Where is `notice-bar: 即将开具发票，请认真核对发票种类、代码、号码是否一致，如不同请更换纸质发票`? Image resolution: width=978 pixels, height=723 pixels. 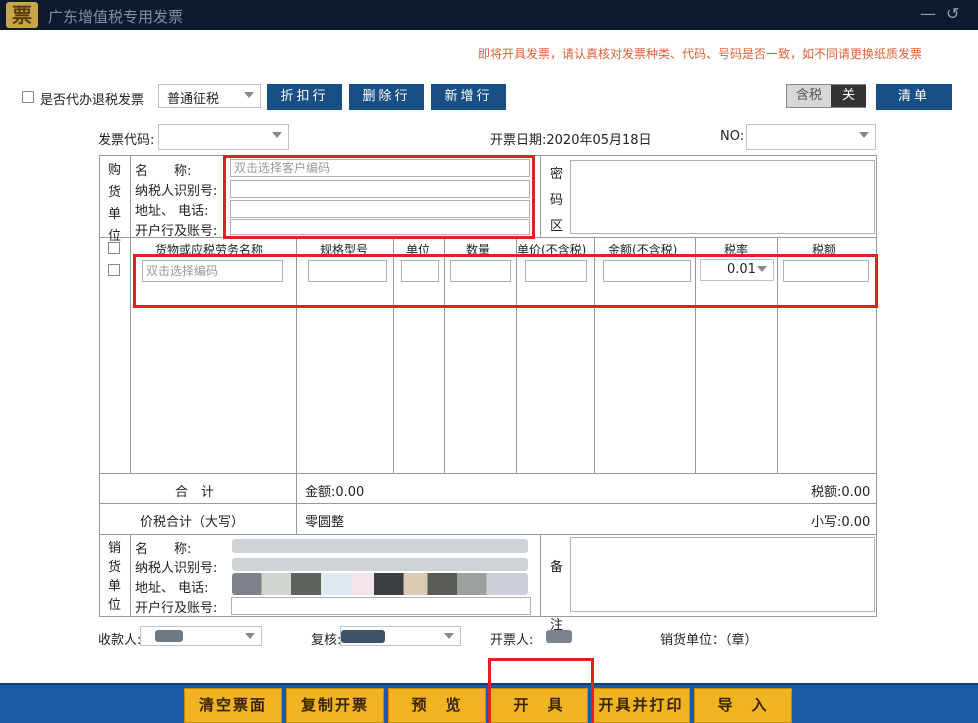
notice-bar: 即将开具发票，请认真核对发票种类、代码、号码是否一致，如不同请更换纸质发票 is located at coordinates (489, 52).